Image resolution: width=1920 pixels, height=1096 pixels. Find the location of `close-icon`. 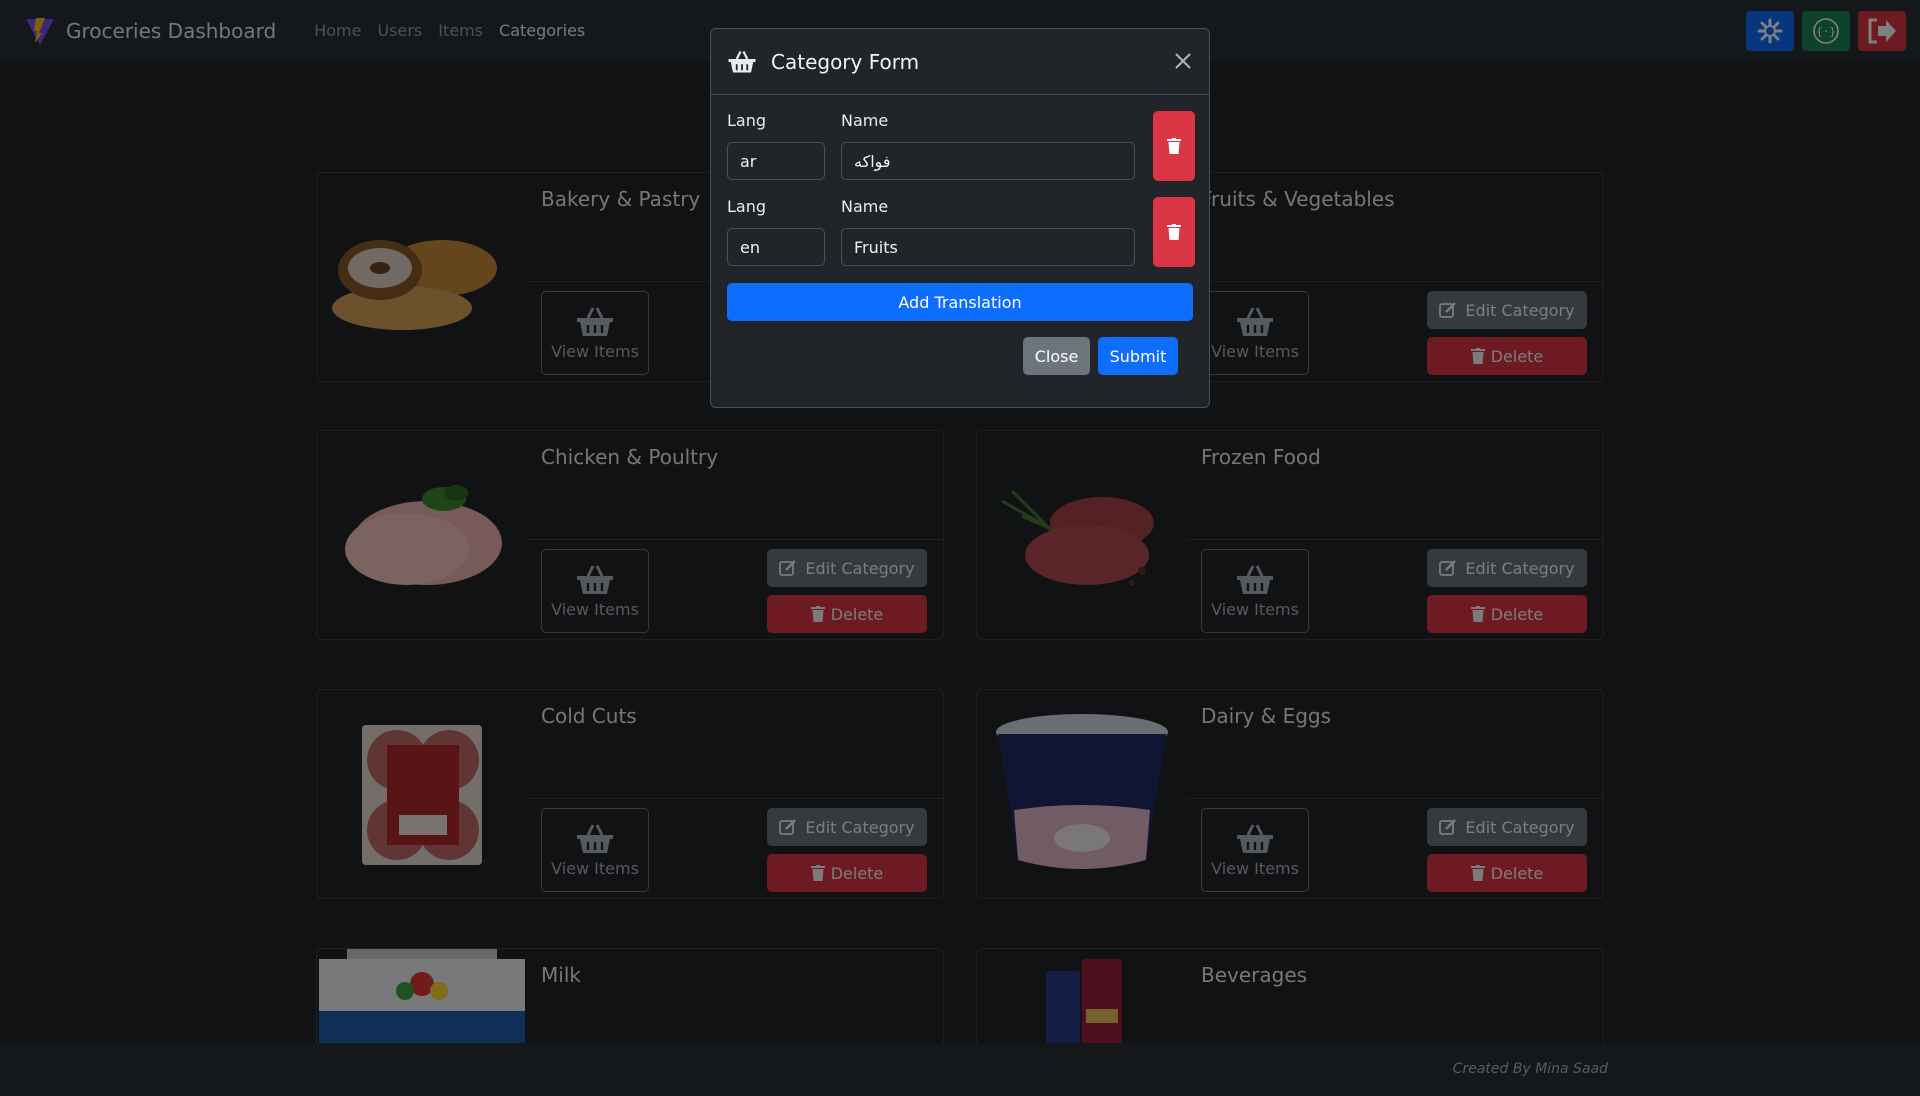

close-icon is located at coordinates (1183, 61).